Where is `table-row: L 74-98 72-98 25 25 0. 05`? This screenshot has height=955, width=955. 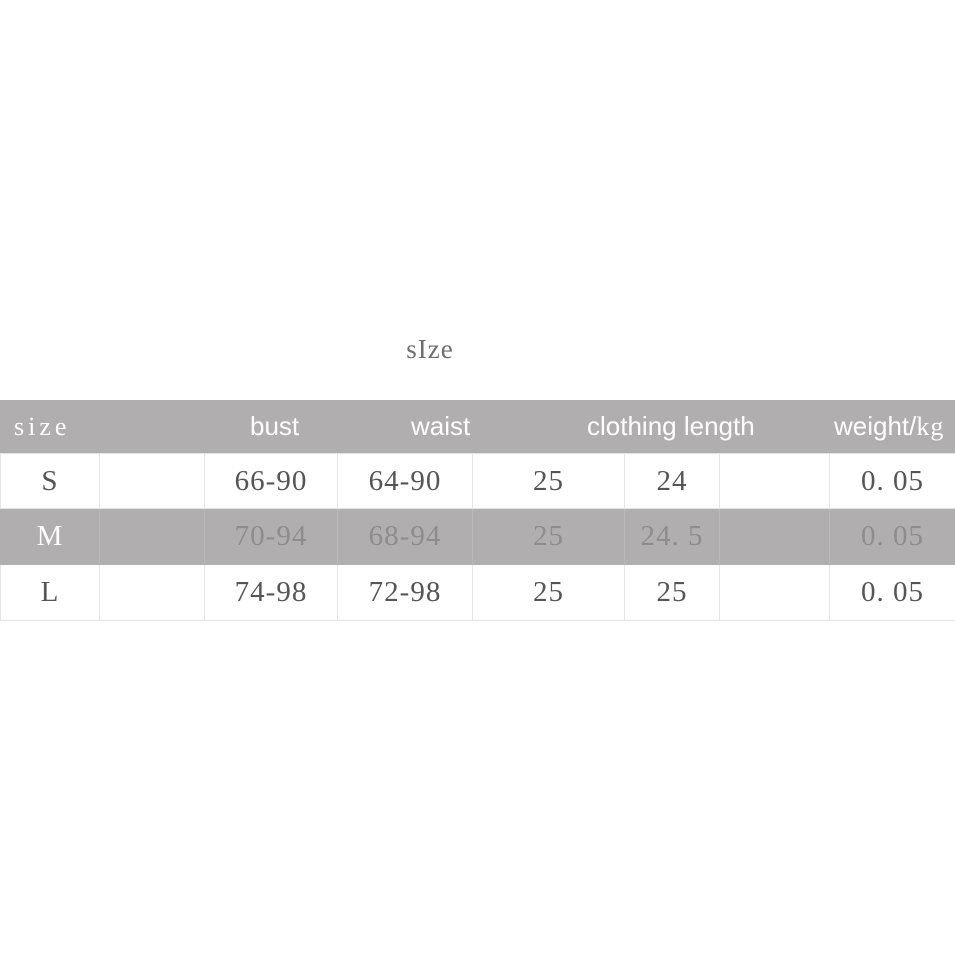
table-row: L 74-98 72-98 25 25 0. 05 is located at coordinates (477, 593).